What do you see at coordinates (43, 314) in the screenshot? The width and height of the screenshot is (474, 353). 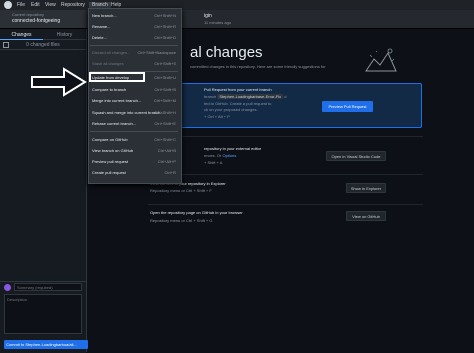 I see `commit-description-input` at bounding box center [43, 314].